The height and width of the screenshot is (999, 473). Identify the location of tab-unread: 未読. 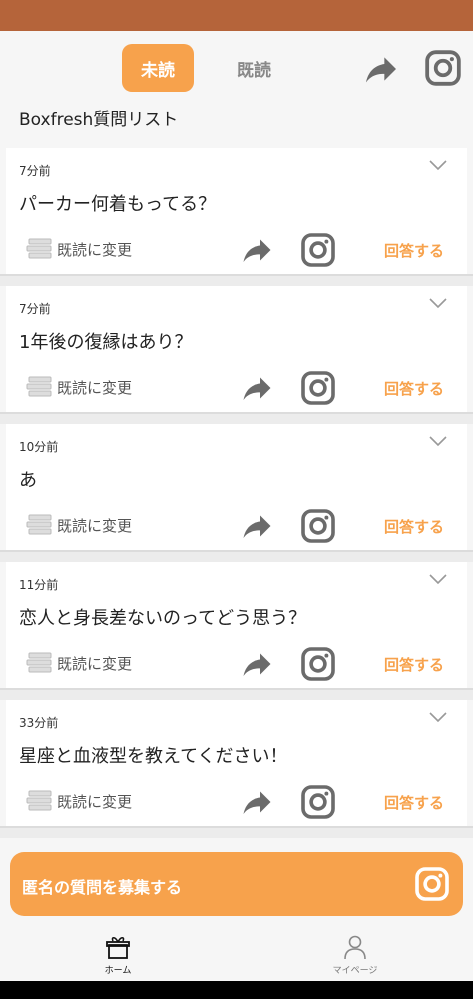
(158, 68).